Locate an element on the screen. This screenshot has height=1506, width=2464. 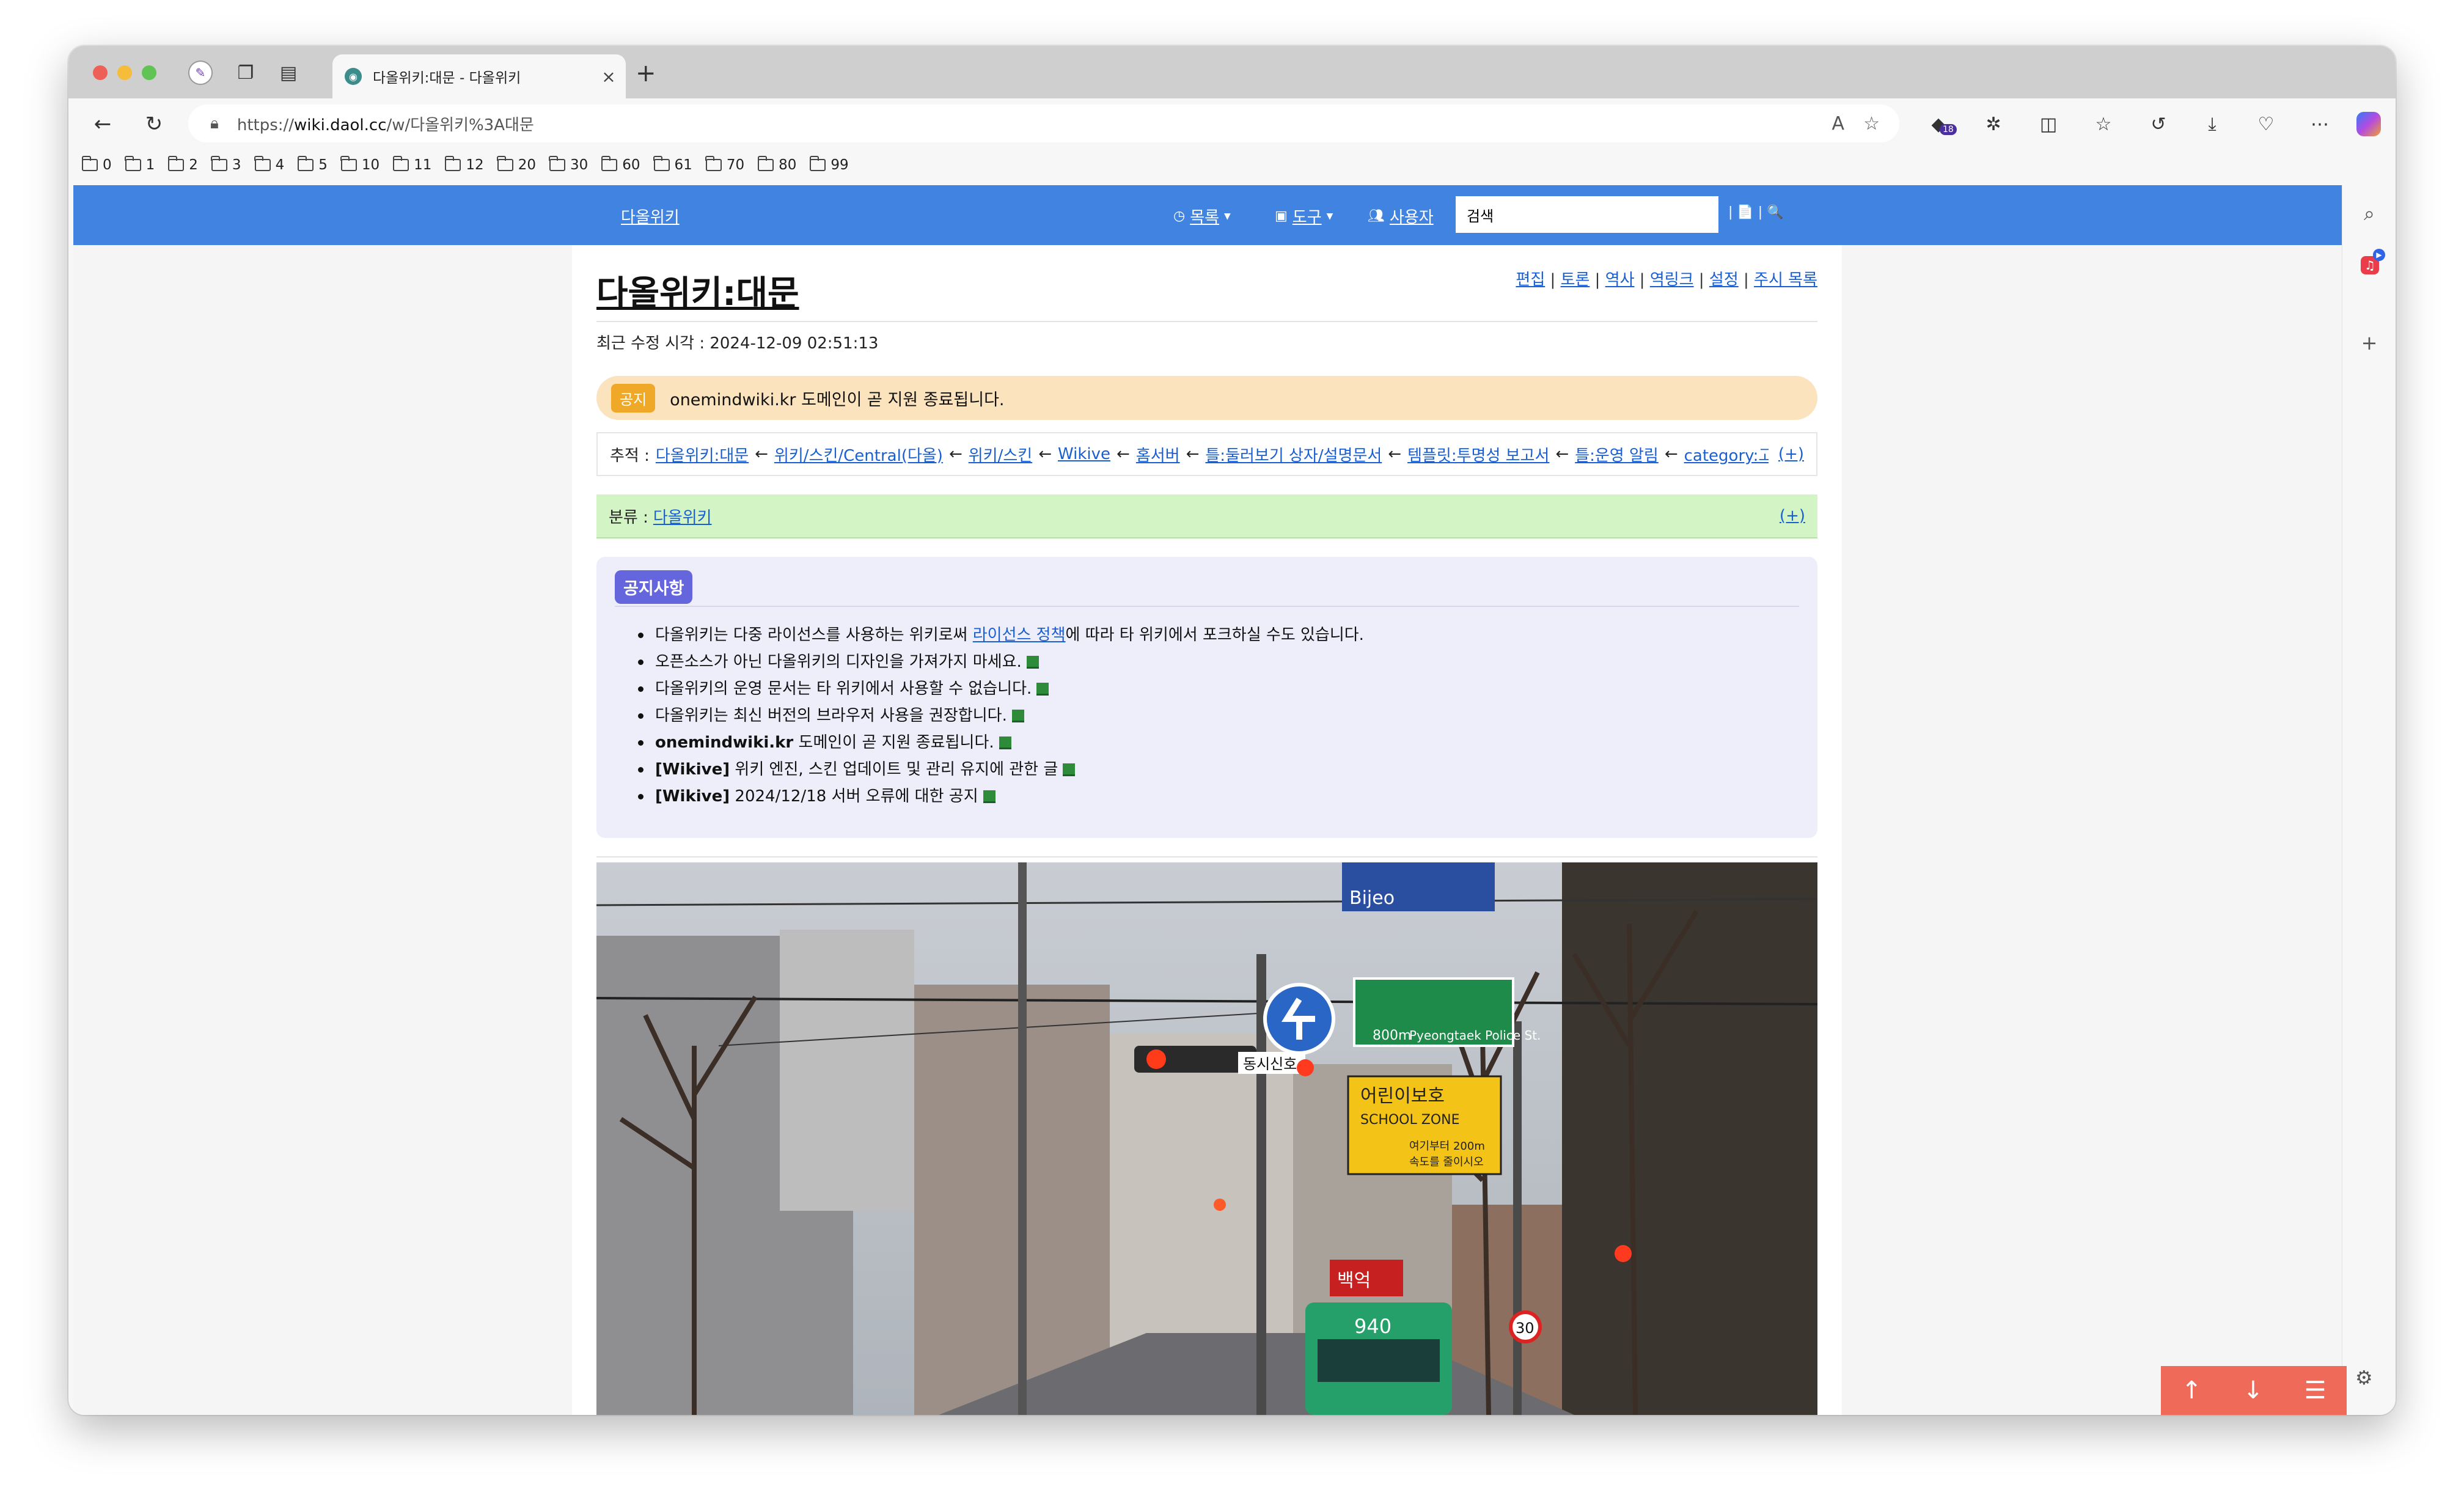
arrow-down-icon: ↓ is located at coordinates (2254, 1391).